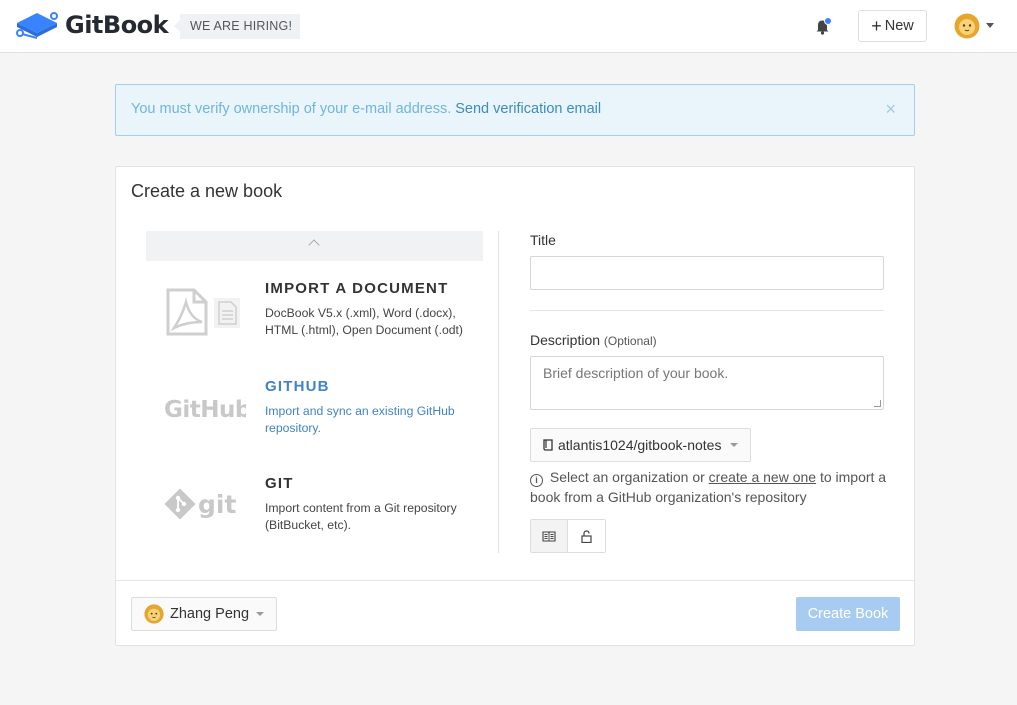  What do you see at coordinates (37, 25) in the screenshot?
I see `book-logo-icon` at bounding box center [37, 25].